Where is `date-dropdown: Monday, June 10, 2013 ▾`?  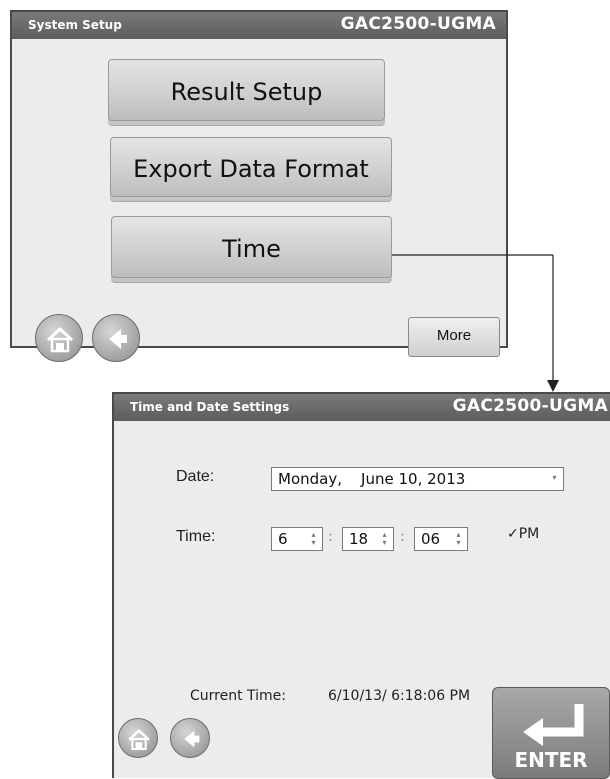
date-dropdown: Monday, June 10, 2013 ▾ is located at coordinates (417, 479).